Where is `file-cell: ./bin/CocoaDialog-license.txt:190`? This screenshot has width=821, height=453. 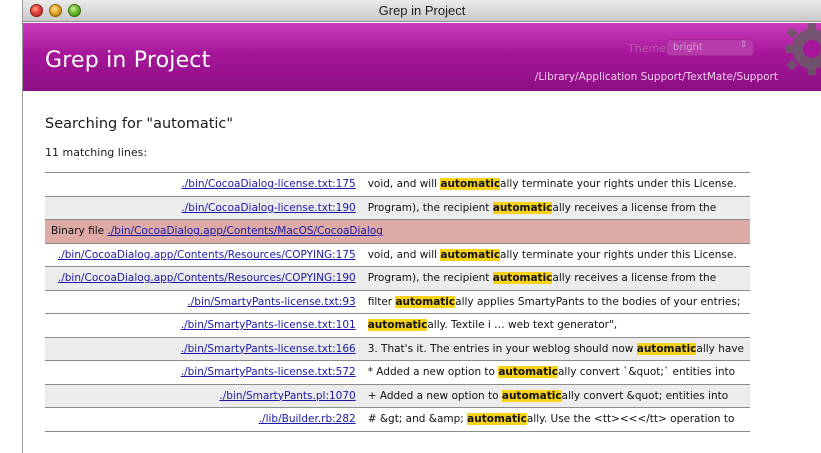 file-cell: ./bin/CocoaDialog-license.txt:190 is located at coordinates (203, 208).